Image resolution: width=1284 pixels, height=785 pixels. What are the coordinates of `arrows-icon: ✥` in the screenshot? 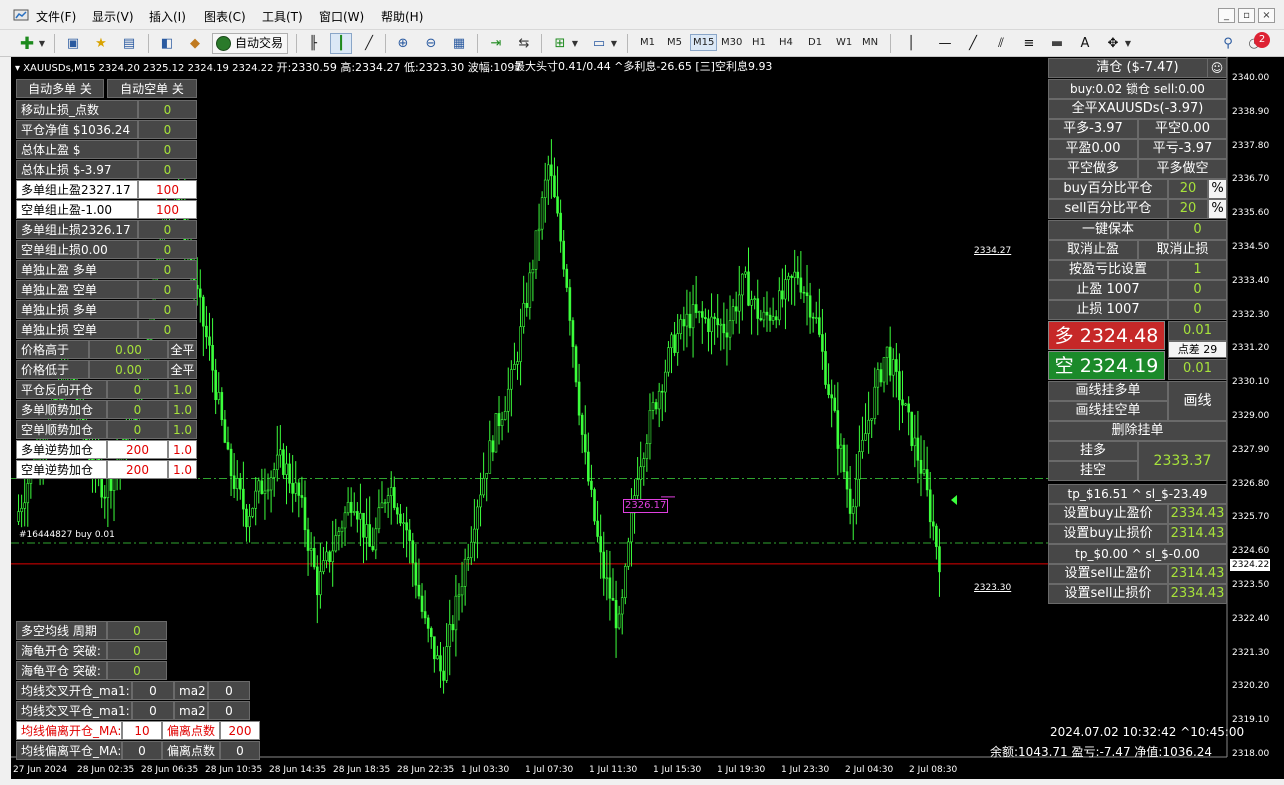 It's located at (1113, 43).